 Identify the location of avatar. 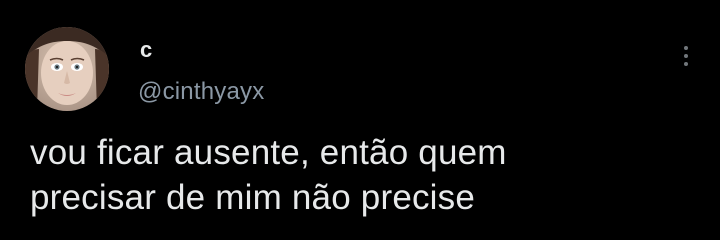
(67, 69).